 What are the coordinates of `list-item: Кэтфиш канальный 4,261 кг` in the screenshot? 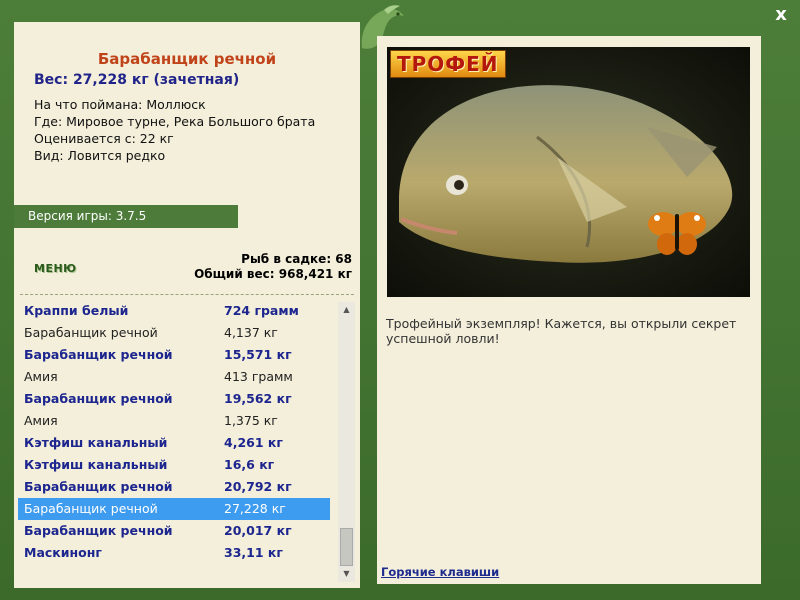 It's located at (174, 443).